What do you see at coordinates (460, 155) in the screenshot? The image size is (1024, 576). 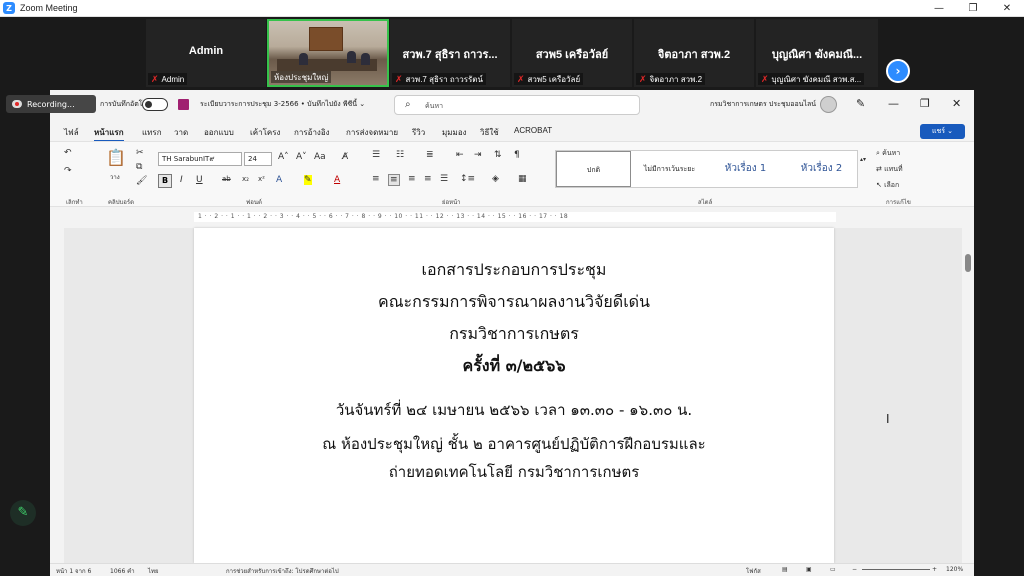 I see `decrease-indent-icon: ⇤` at bounding box center [460, 155].